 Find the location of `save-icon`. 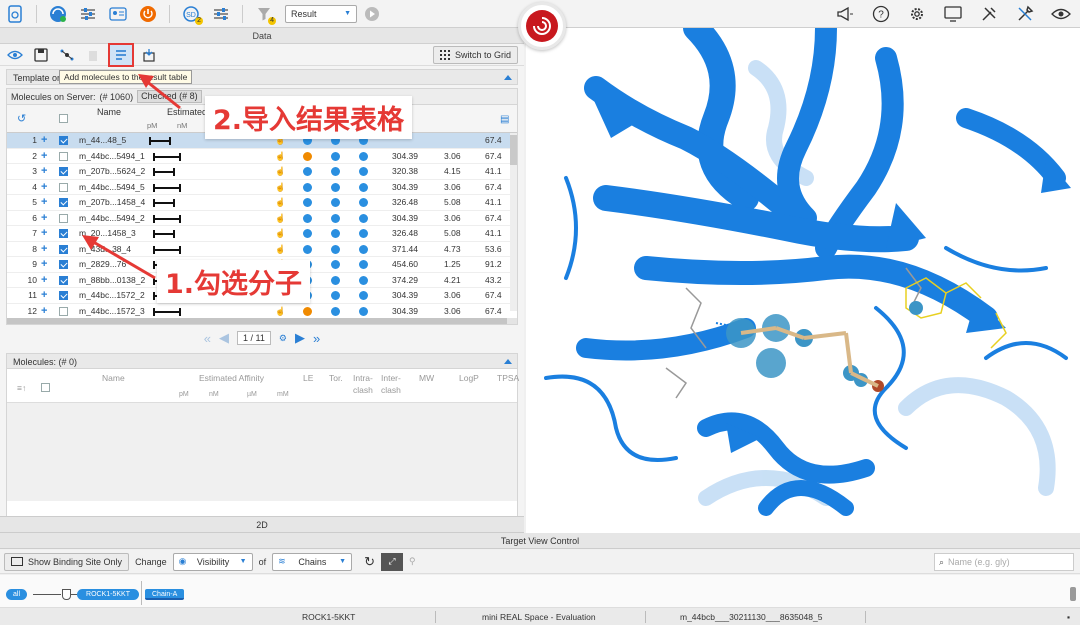

save-icon is located at coordinates (41, 55).